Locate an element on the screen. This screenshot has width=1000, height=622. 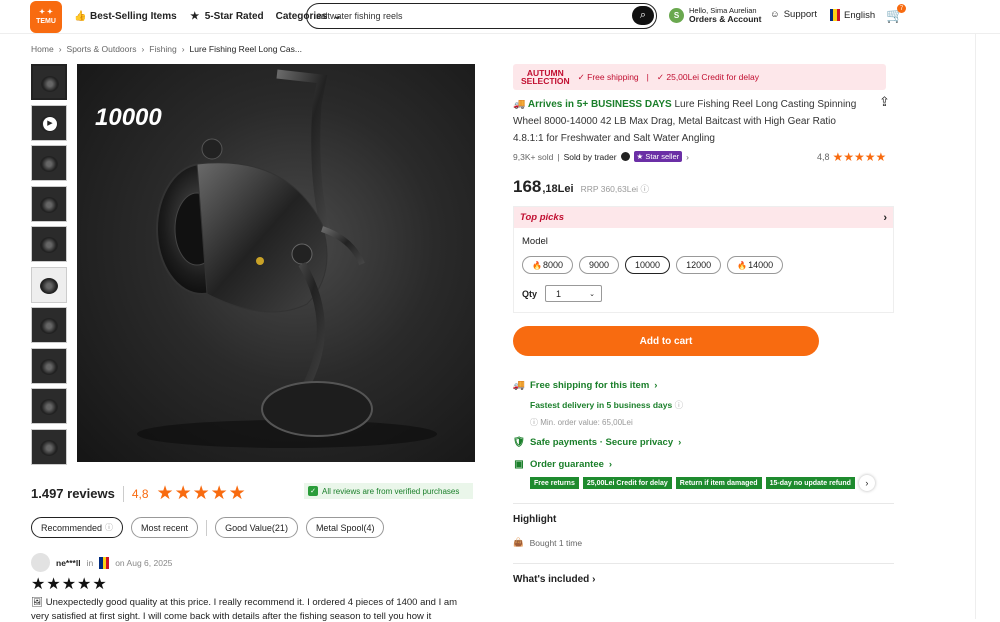
search-button: ⌕ is located at coordinates (643, 15).